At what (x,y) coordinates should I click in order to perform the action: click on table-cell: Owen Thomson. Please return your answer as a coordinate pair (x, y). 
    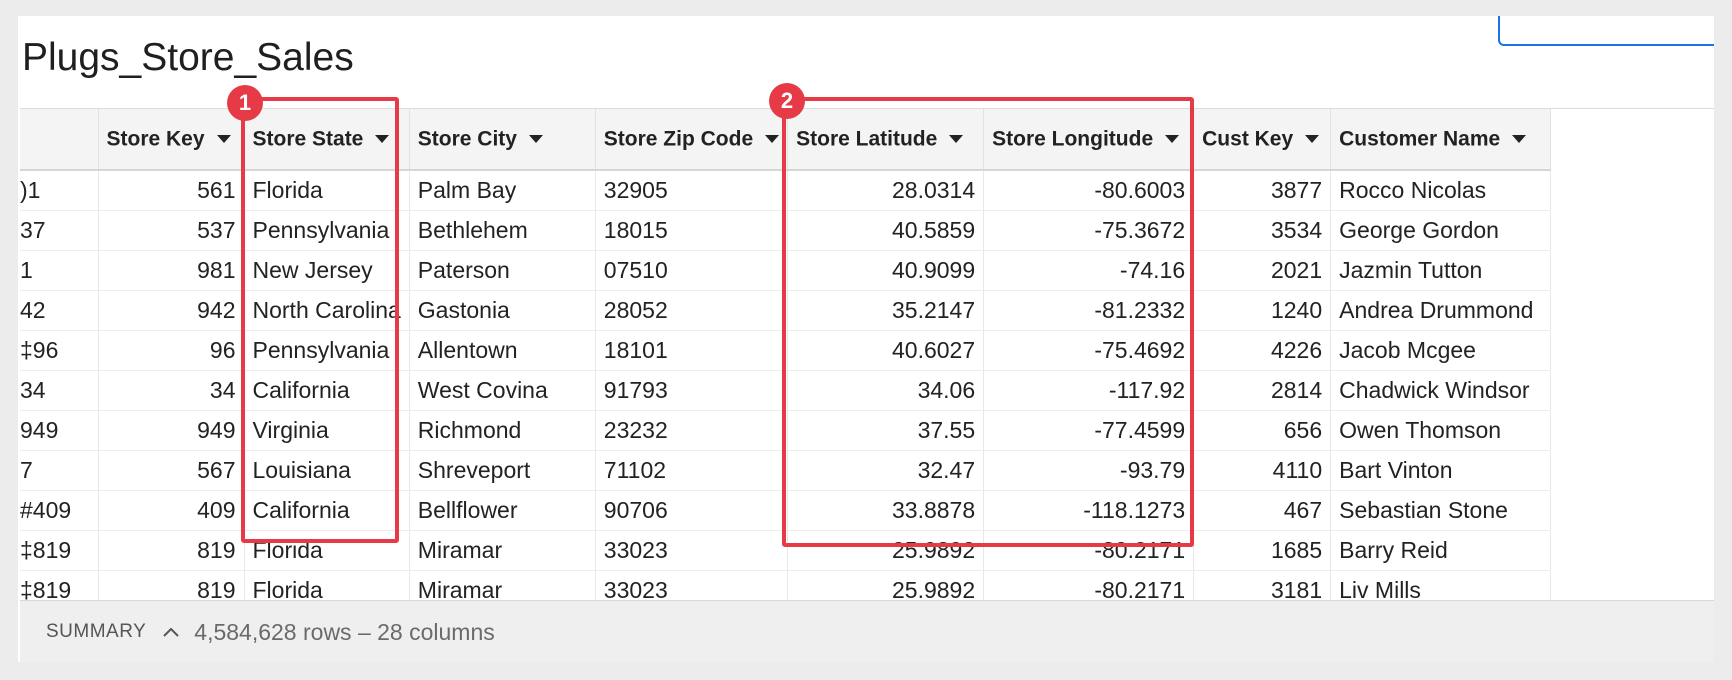
    Looking at the image, I should click on (1441, 430).